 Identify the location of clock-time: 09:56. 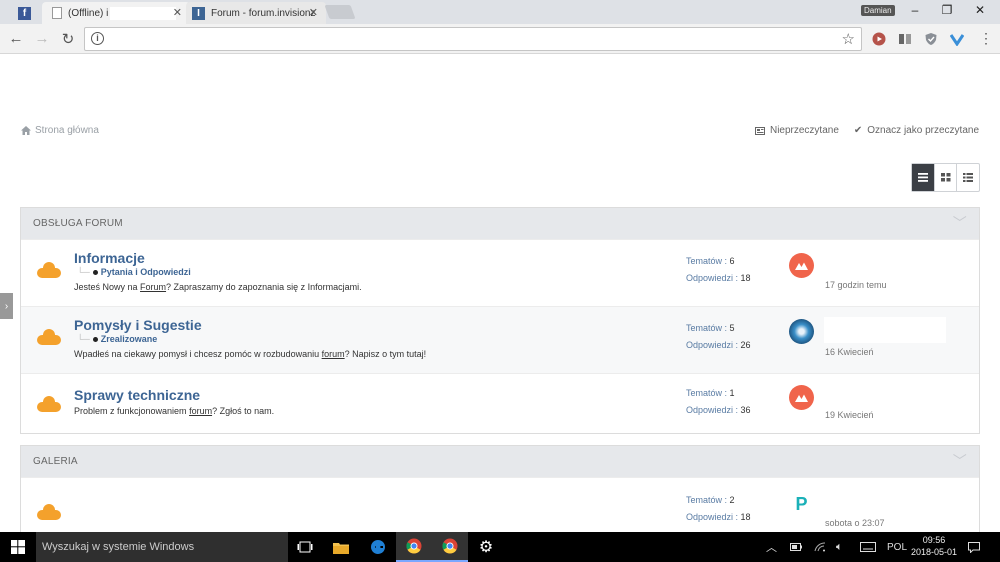
(934, 540).